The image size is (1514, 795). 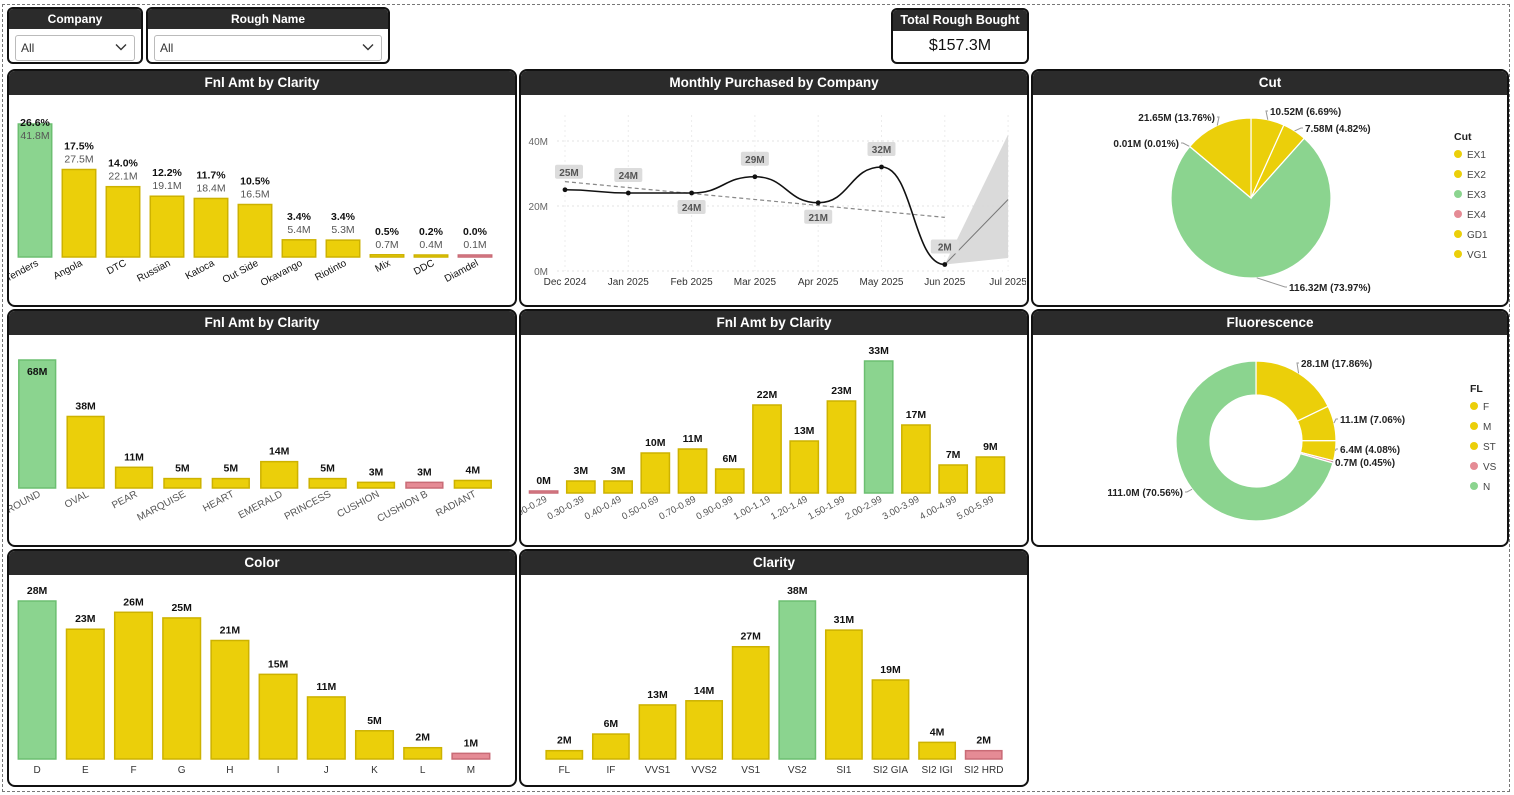 I want to click on panel-title: Fnl Amt by Clarity, so click(x=262, y=83).